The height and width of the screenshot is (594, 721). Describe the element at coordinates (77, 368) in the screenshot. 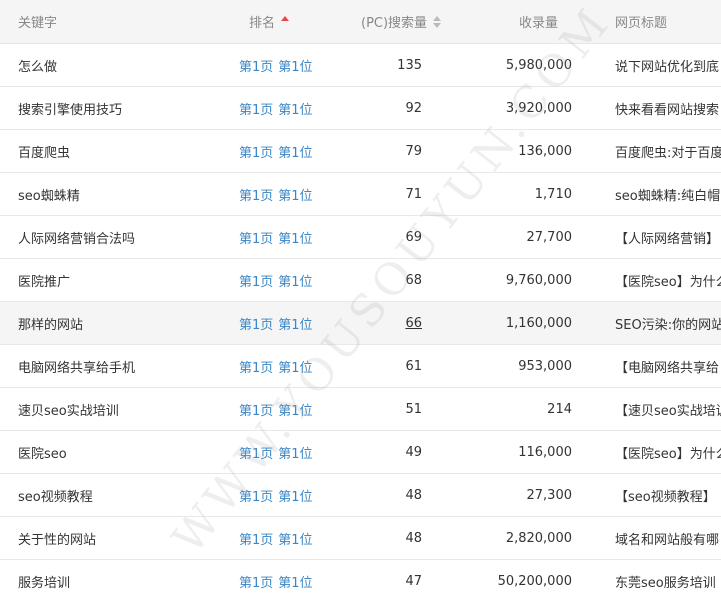

I see `keyword-cell: 电脑网络共享给手机` at that location.